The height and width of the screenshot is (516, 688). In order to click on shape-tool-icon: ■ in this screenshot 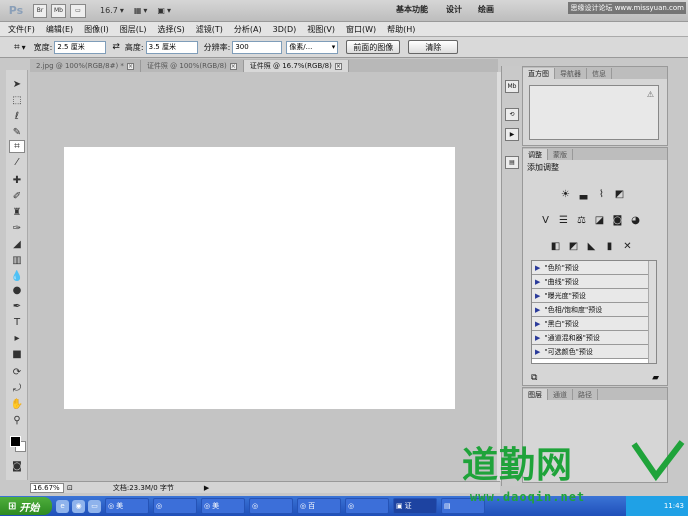, I will do `click(17, 354)`.